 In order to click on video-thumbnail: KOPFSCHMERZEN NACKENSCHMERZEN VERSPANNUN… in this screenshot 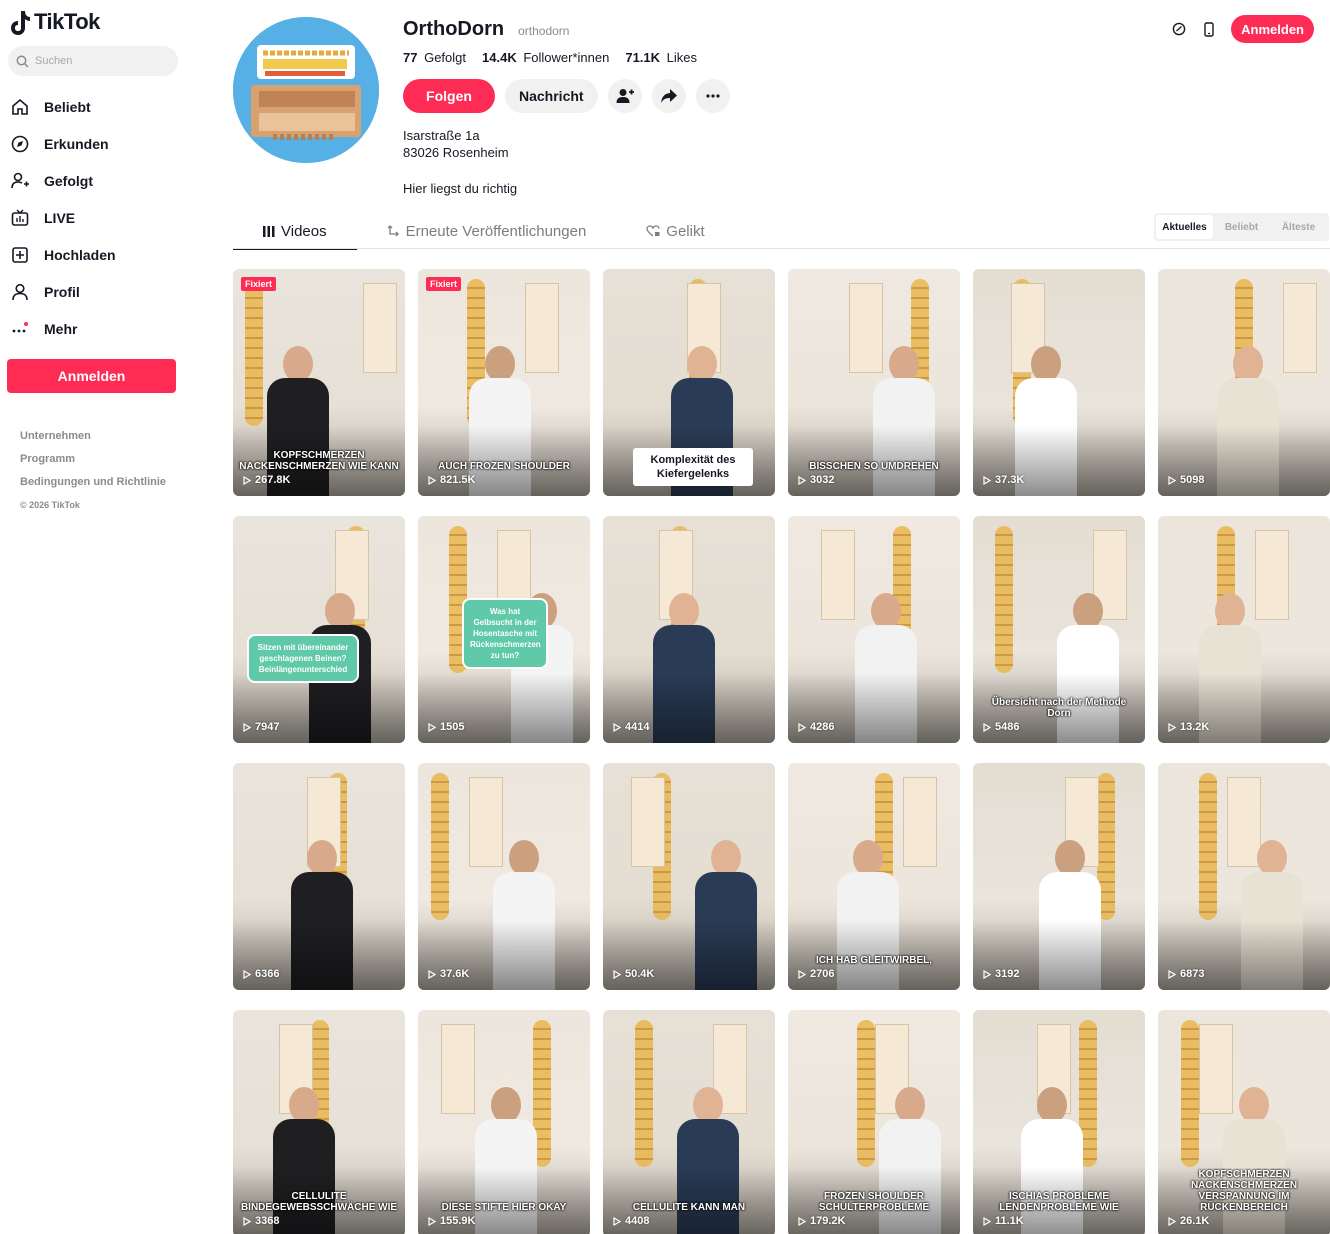, I will do `click(1244, 1122)`.